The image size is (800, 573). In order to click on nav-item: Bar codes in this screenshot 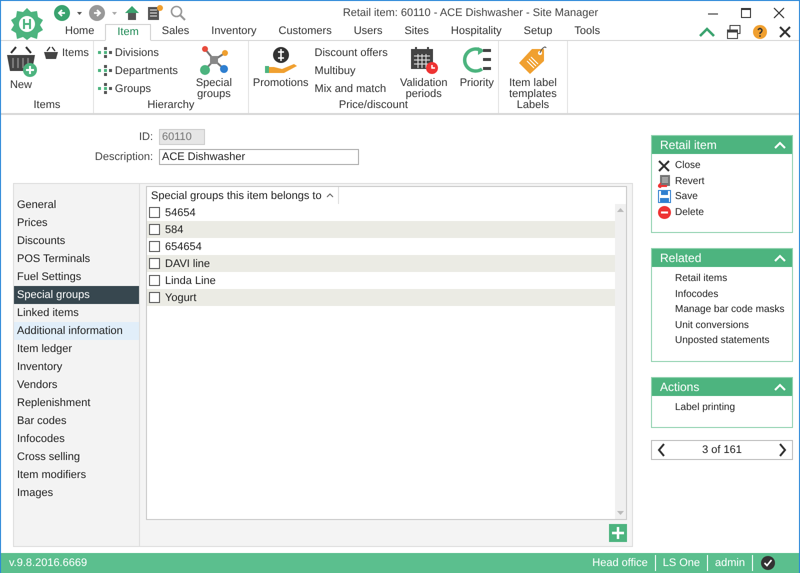, I will do `click(76, 421)`.